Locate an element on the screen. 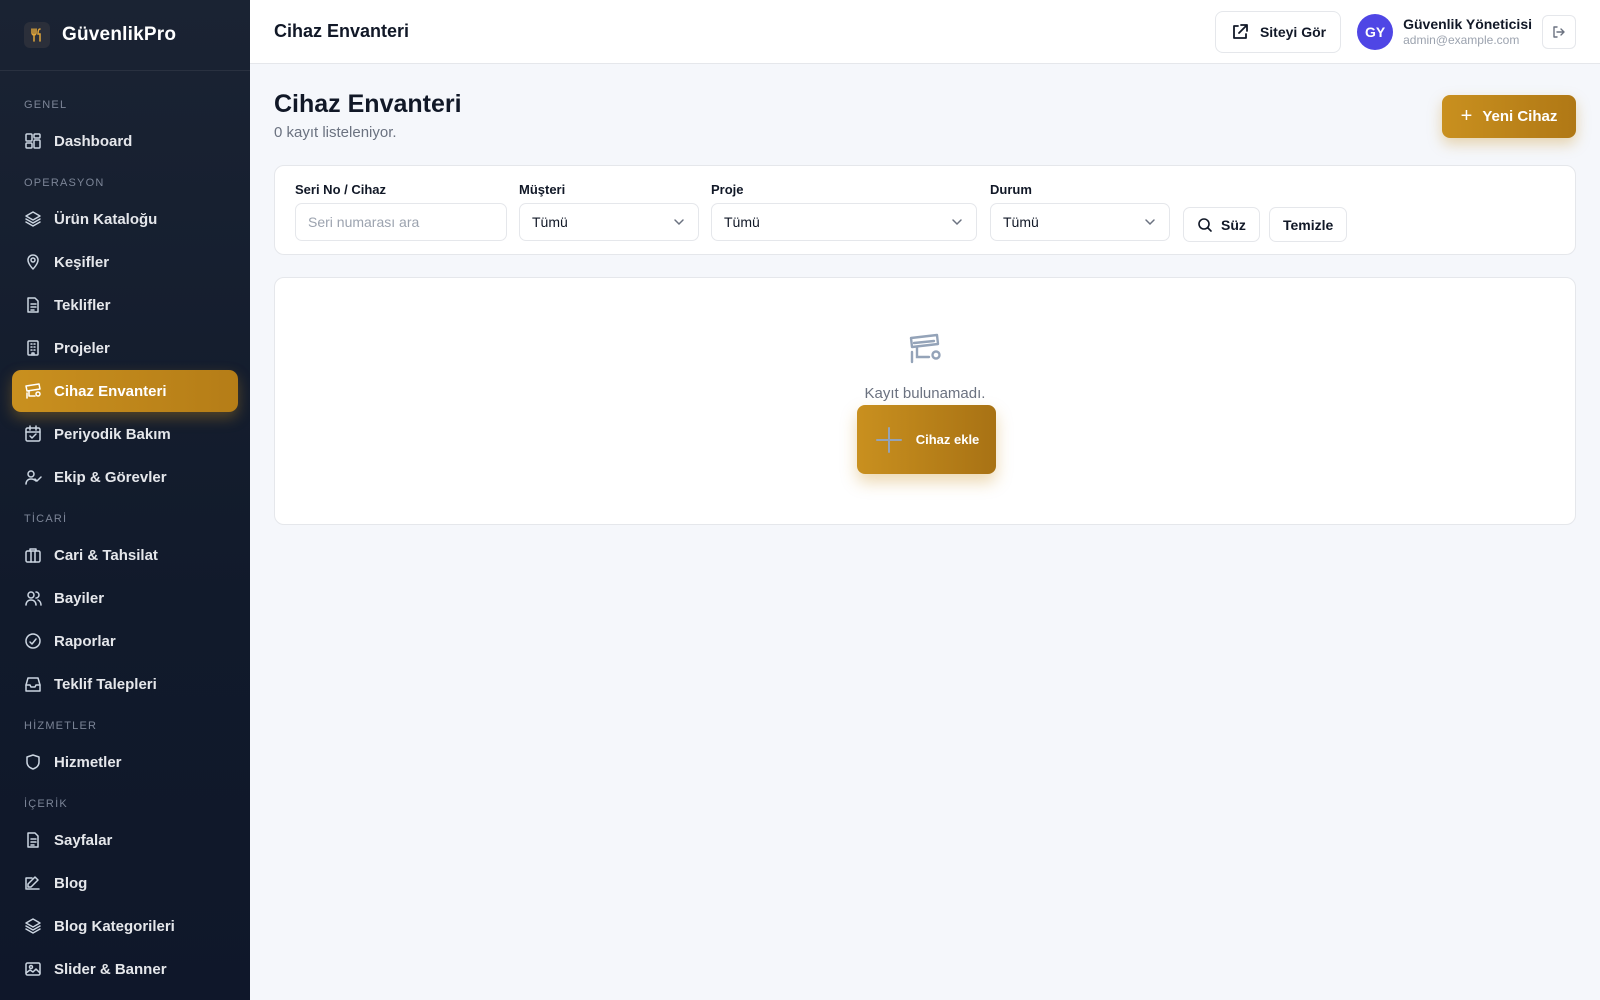 The image size is (1600, 1000). image-icon is located at coordinates (33, 969).